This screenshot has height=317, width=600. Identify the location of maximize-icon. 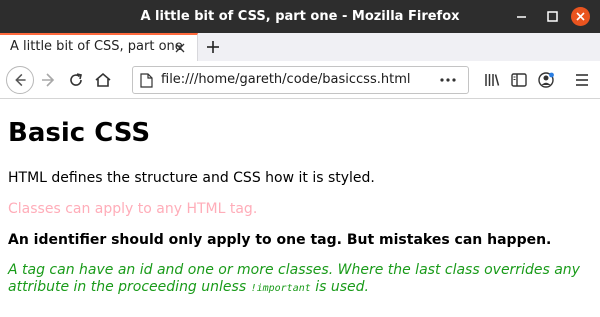
(552, 16).